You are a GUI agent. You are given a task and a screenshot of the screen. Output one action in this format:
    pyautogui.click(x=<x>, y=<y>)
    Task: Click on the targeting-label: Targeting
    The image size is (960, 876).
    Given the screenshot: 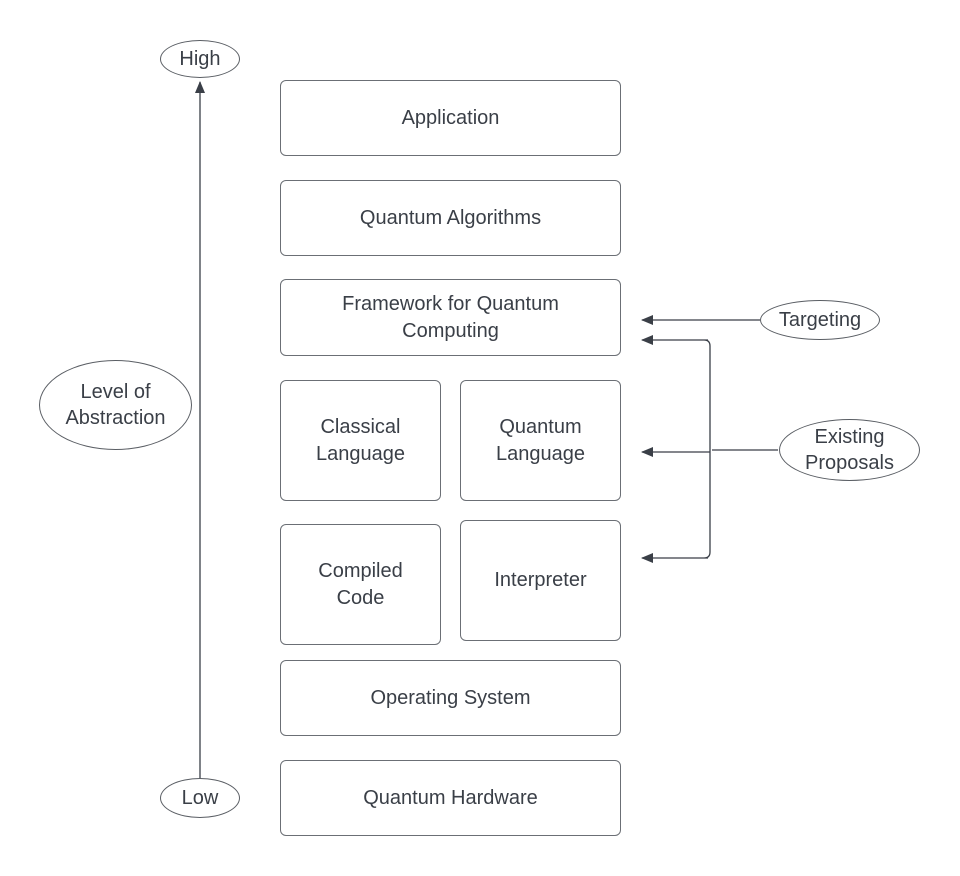 What is the action you would take?
    pyautogui.click(x=820, y=320)
    